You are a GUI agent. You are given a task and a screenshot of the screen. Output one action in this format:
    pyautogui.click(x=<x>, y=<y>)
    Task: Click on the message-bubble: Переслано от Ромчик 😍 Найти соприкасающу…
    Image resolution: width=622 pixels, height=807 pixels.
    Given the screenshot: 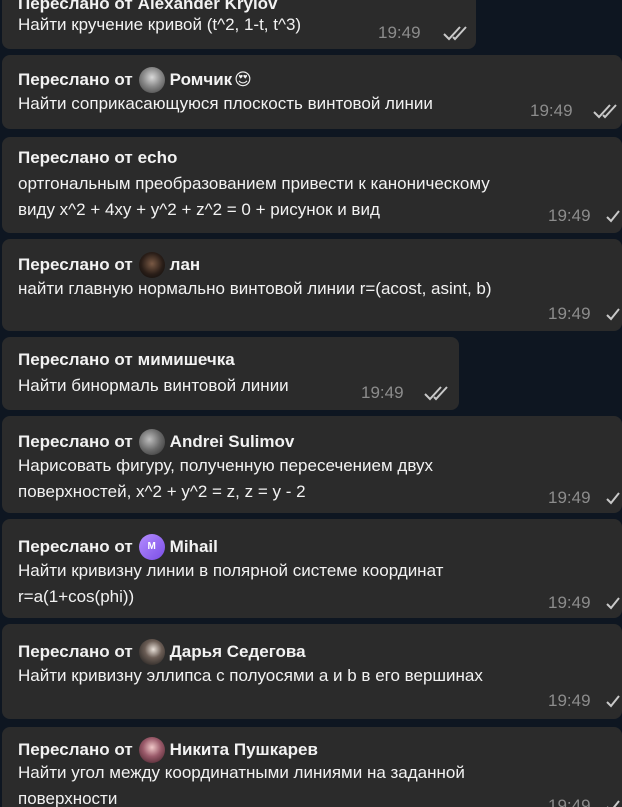 What is the action you would take?
    pyautogui.click(x=312, y=92)
    